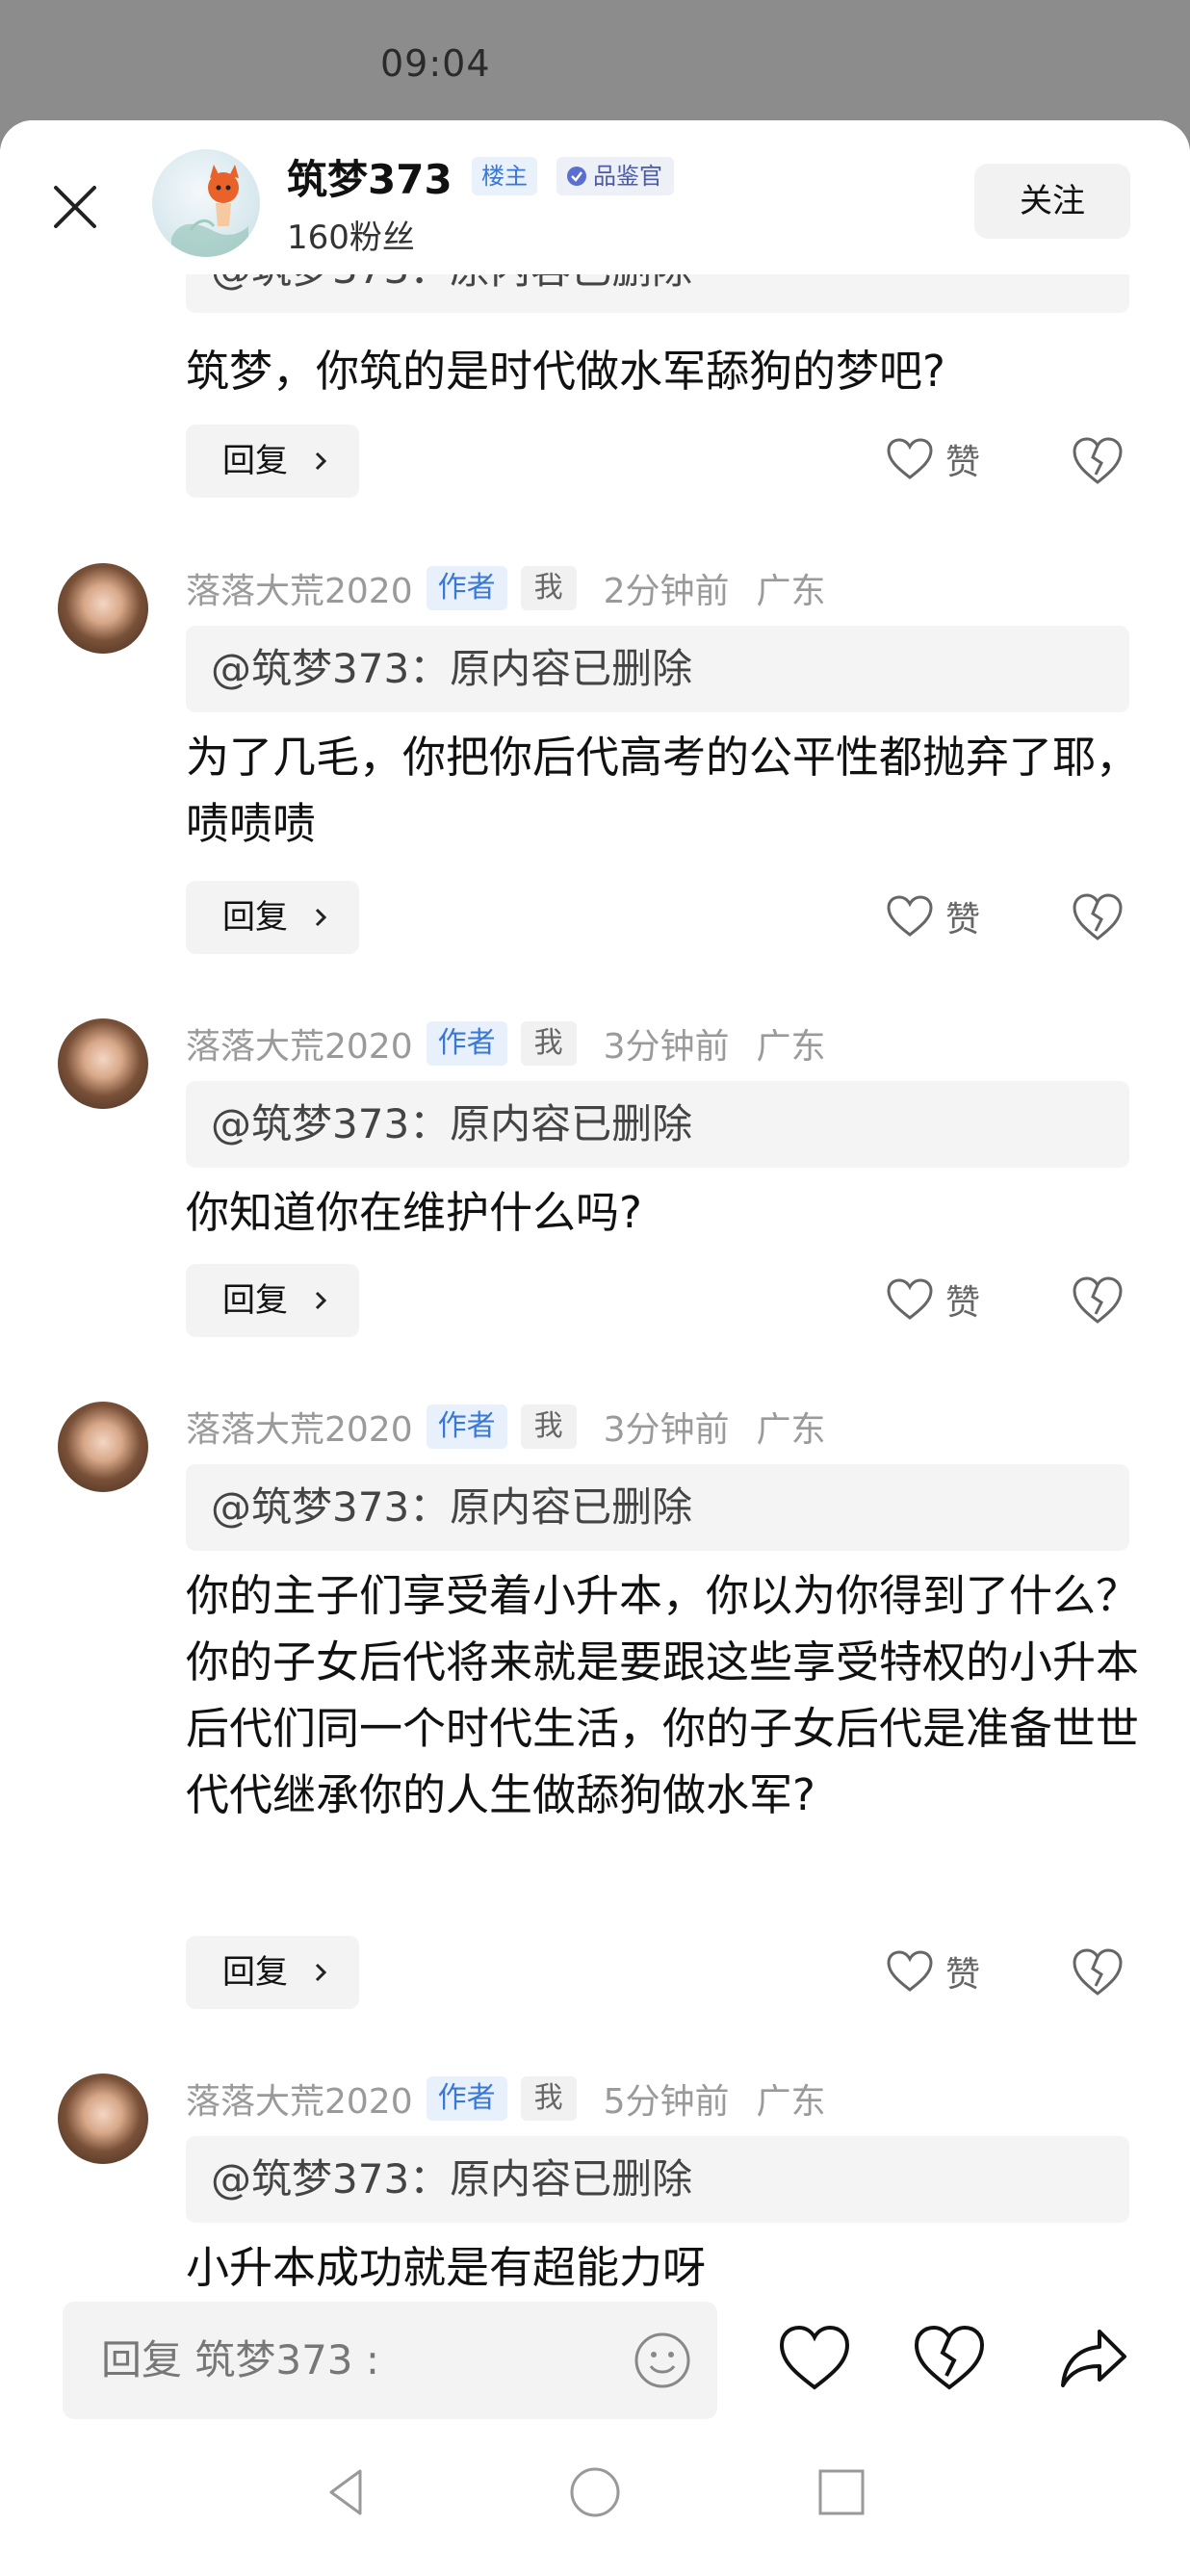 This screenshot has height=2576, width=1190. Describe the element at coordinates (351, 238) in the screenshot. I see `fans-count: 160粉丝` at that location.